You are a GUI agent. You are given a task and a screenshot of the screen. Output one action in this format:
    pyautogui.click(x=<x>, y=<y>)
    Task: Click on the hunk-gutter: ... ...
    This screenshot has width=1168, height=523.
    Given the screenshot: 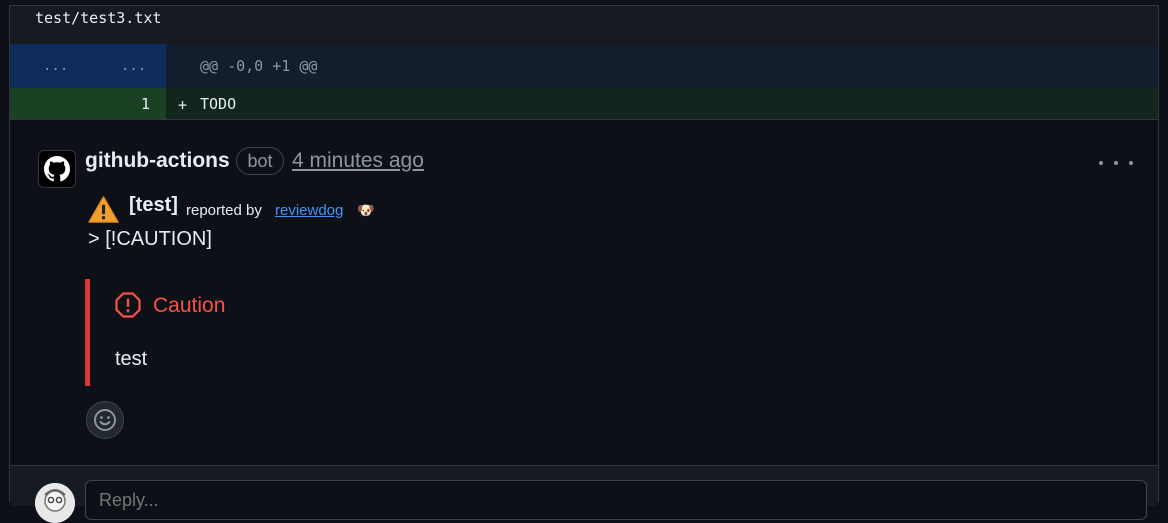 What is the action you would take?
    pyautogui.click(x=88, y=66)
    